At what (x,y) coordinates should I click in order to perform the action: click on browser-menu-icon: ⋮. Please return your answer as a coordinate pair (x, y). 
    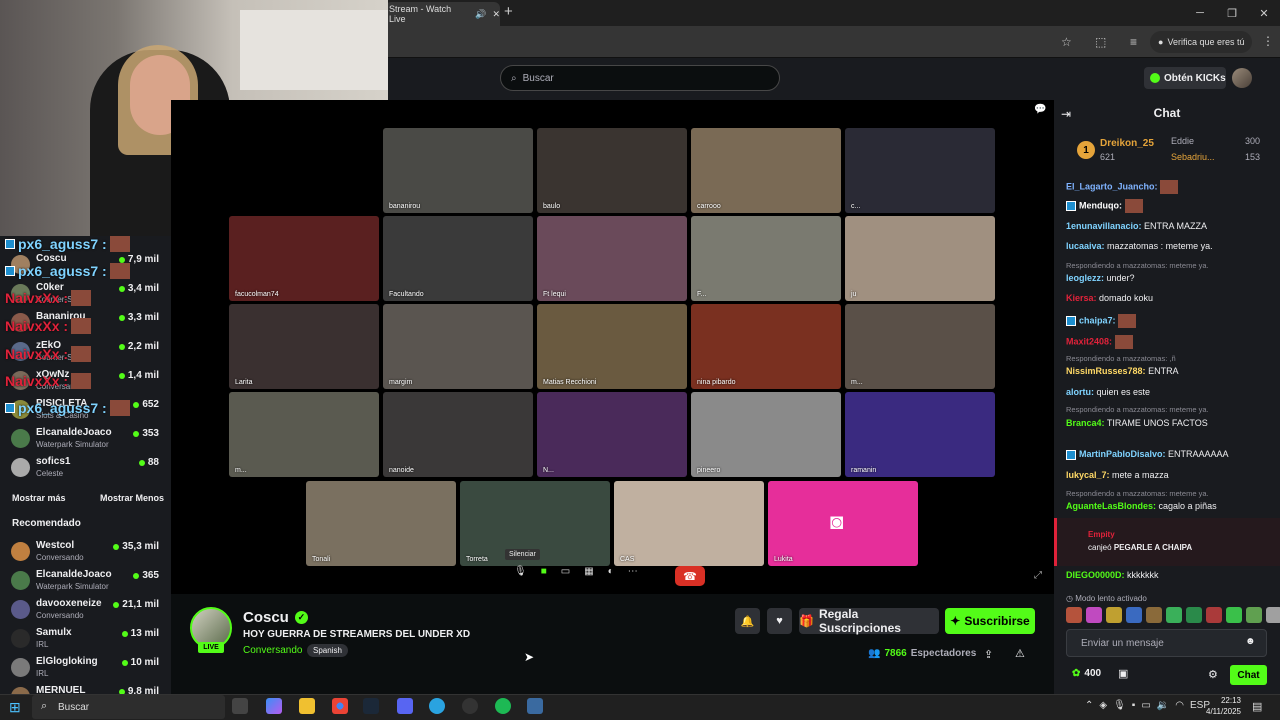
    Looking at the image, I should click on (1268, 41).